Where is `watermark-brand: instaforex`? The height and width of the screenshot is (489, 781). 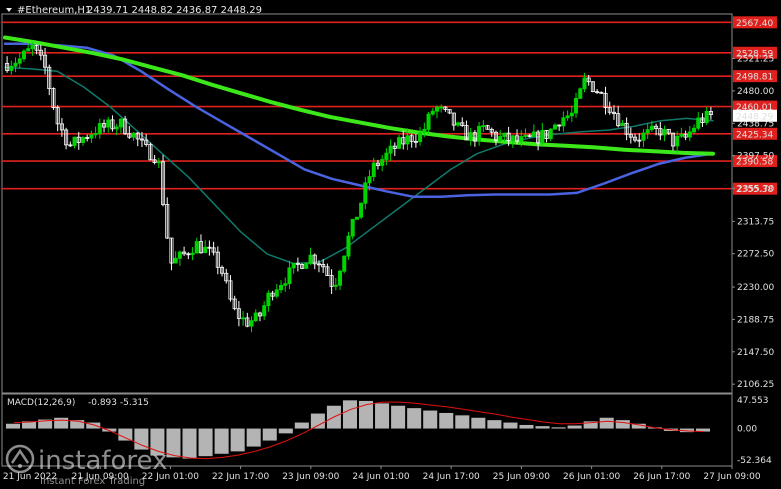
watermark-brand: instaforex is located at coordinates (102, 461).